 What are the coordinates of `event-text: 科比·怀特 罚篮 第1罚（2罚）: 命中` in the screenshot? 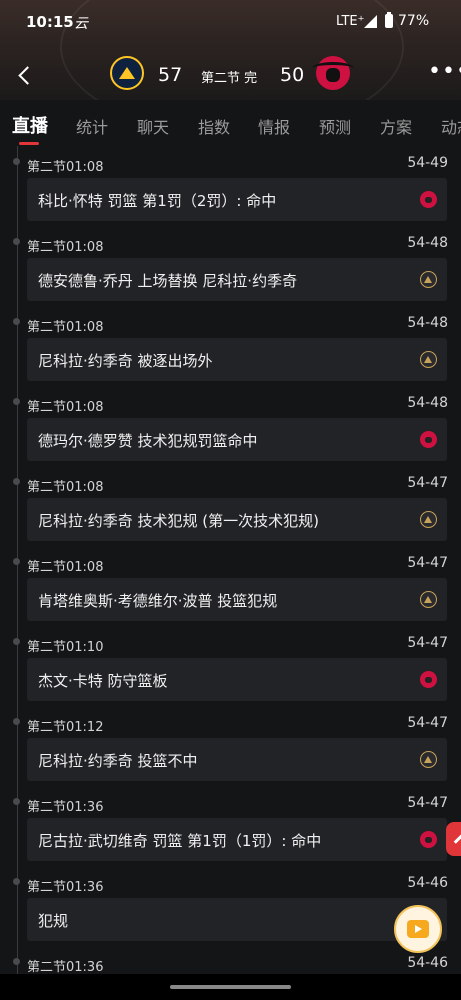 It's located at (157, 201).